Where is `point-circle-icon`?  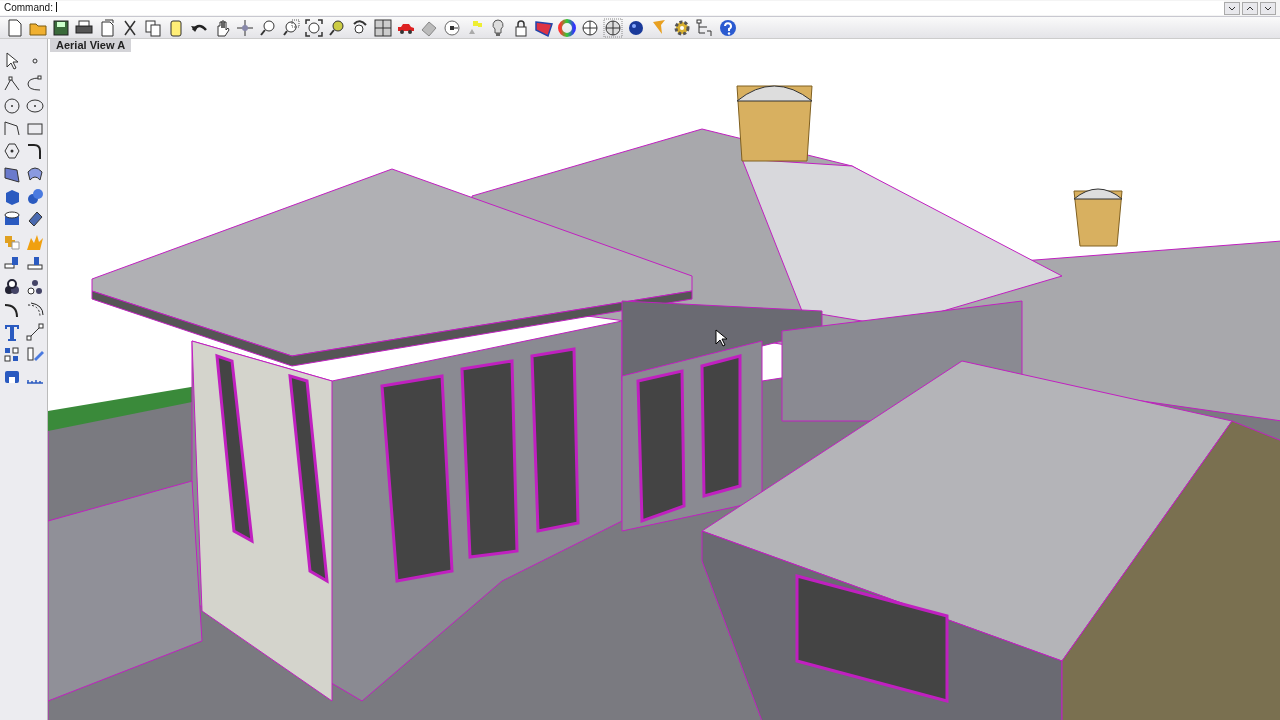 point-circle-icon is located at coordinates (452, 27).